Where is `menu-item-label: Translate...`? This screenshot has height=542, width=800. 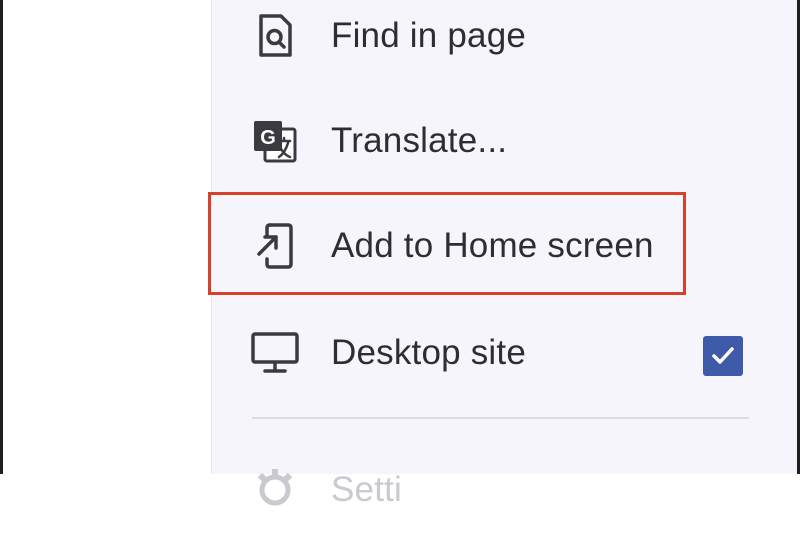
menu-item-label: Translate... is located at coordinates (419, 140).